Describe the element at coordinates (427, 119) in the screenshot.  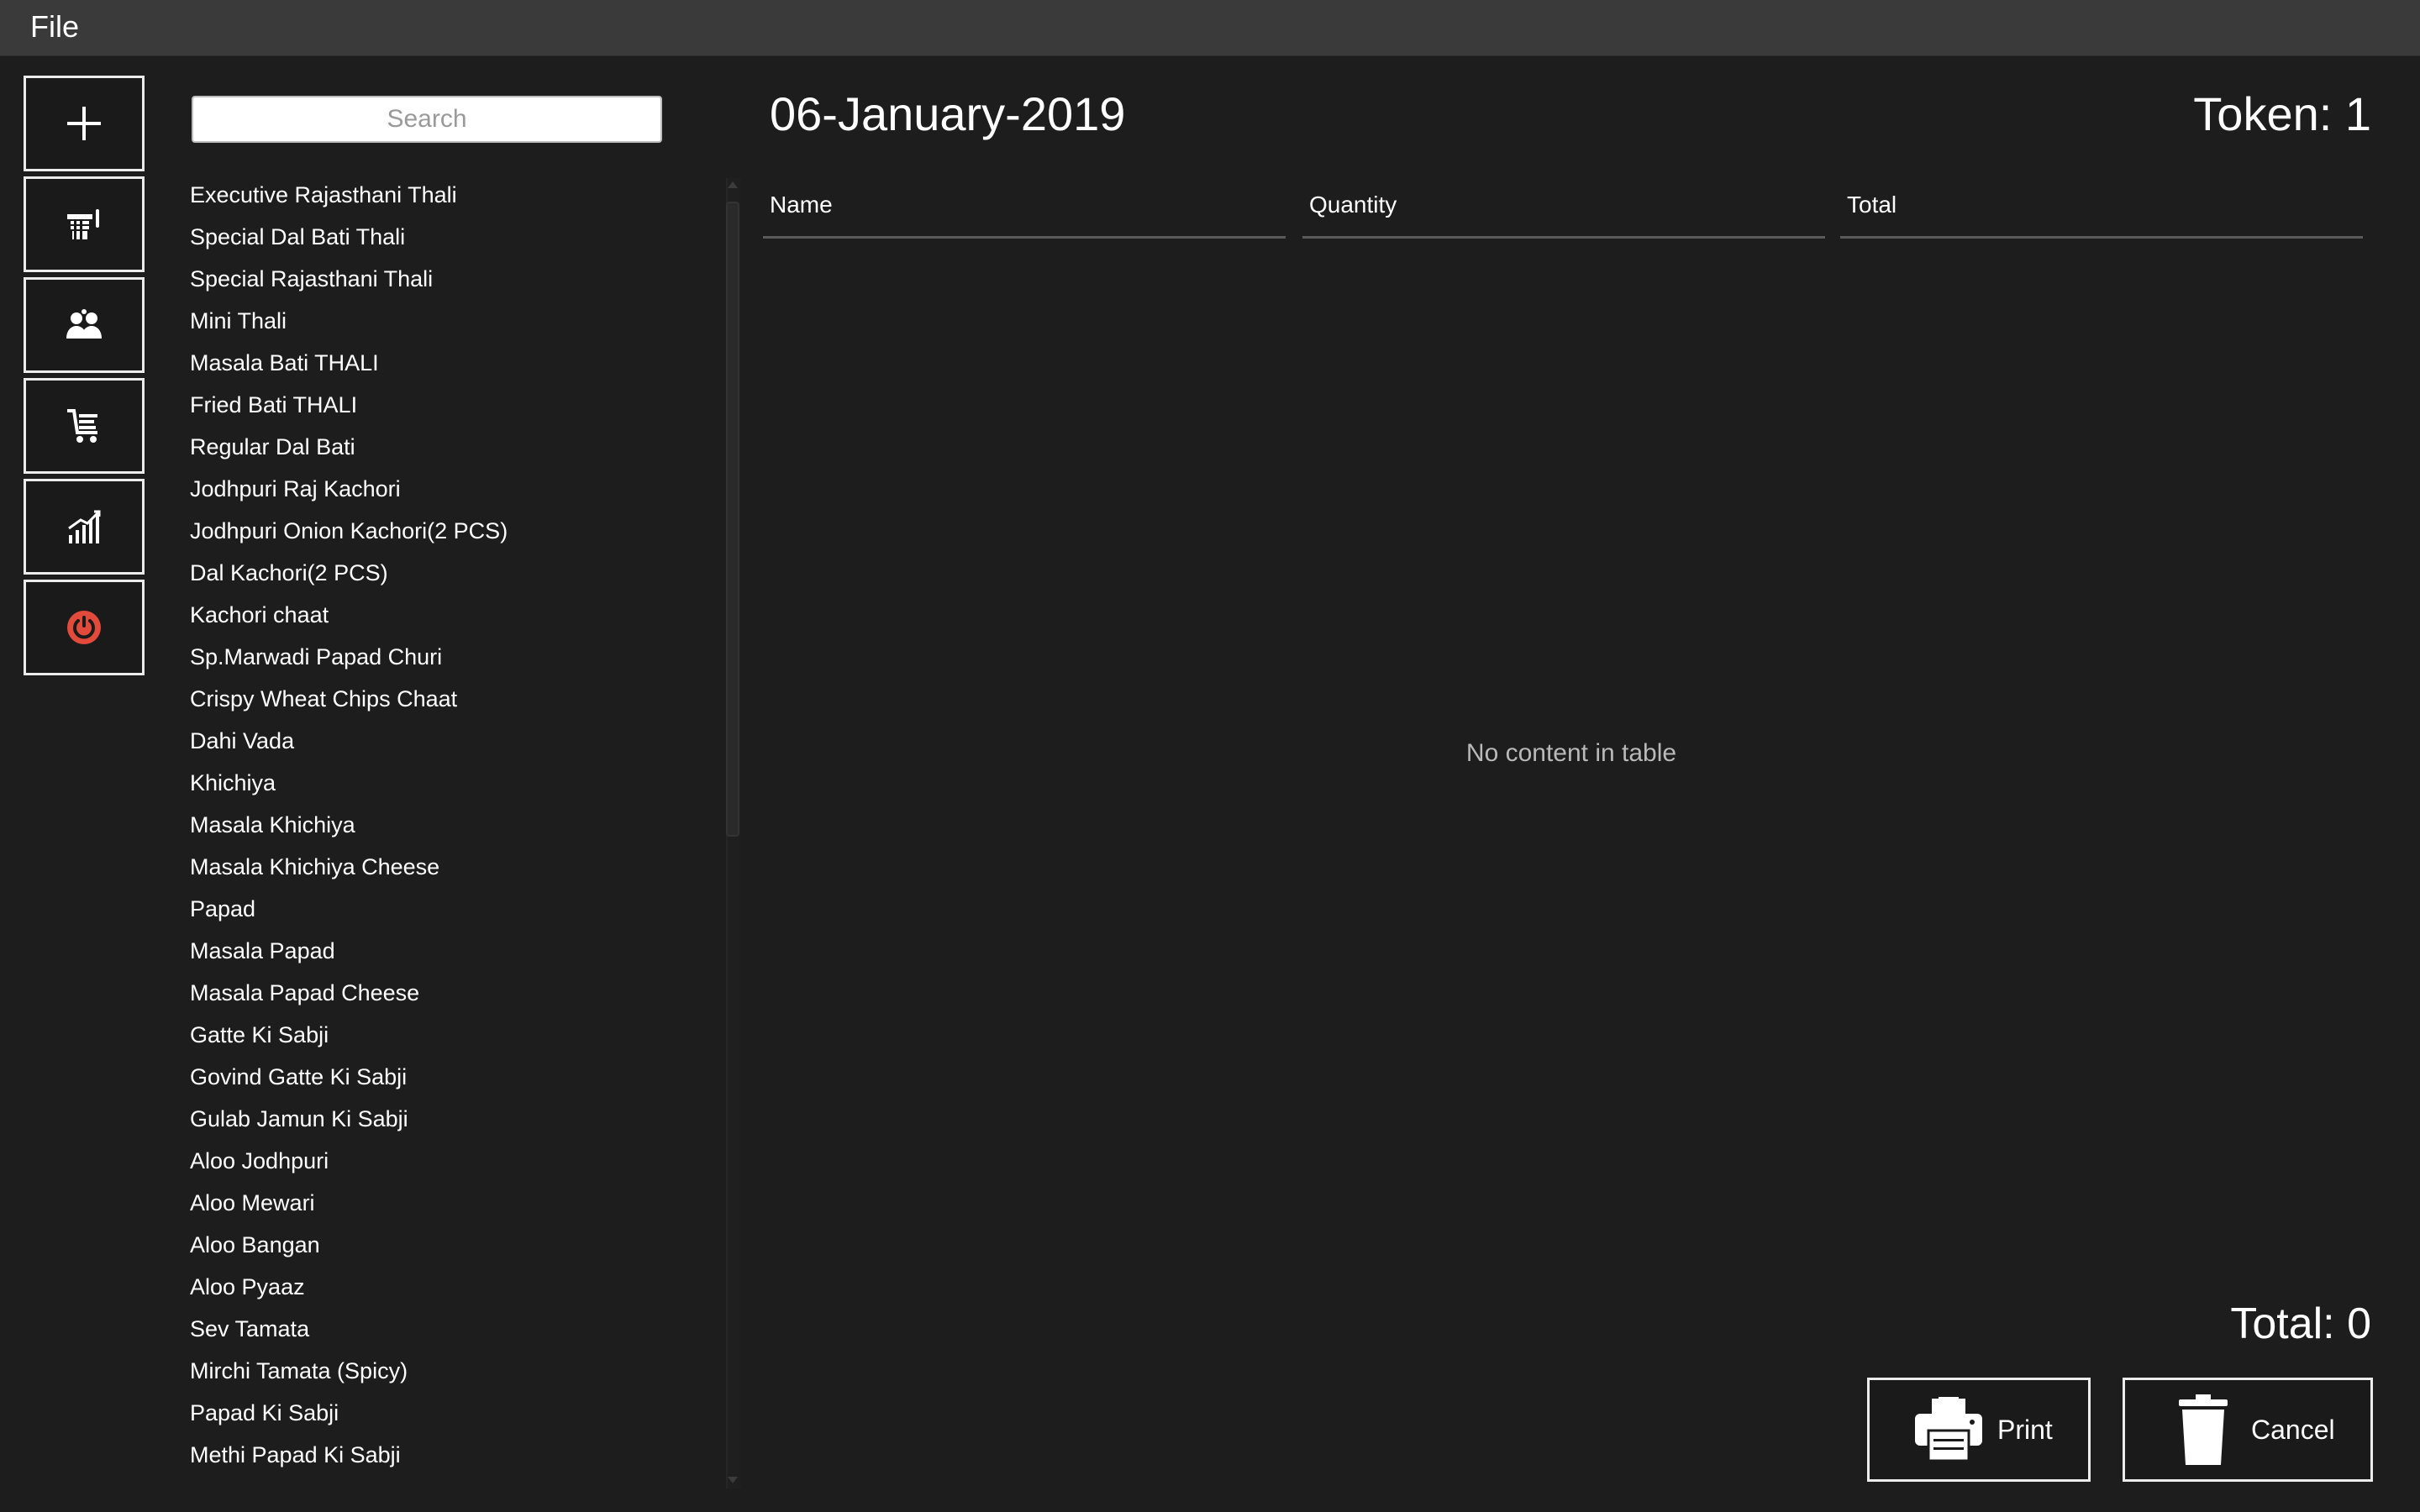
I see `search-input` at that location.